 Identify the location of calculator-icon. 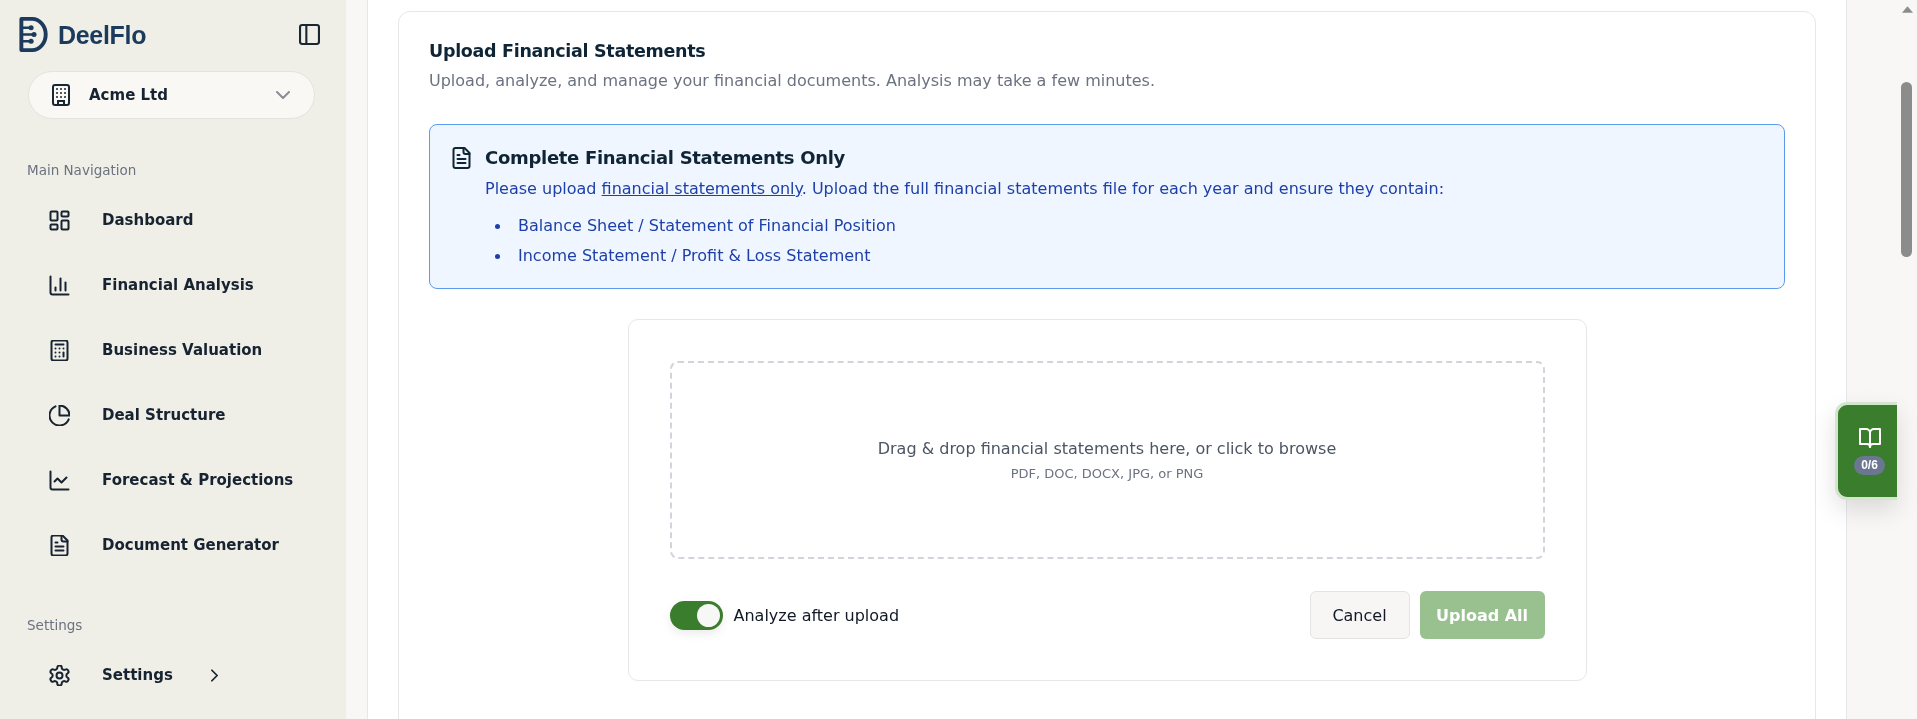
(59, 350).